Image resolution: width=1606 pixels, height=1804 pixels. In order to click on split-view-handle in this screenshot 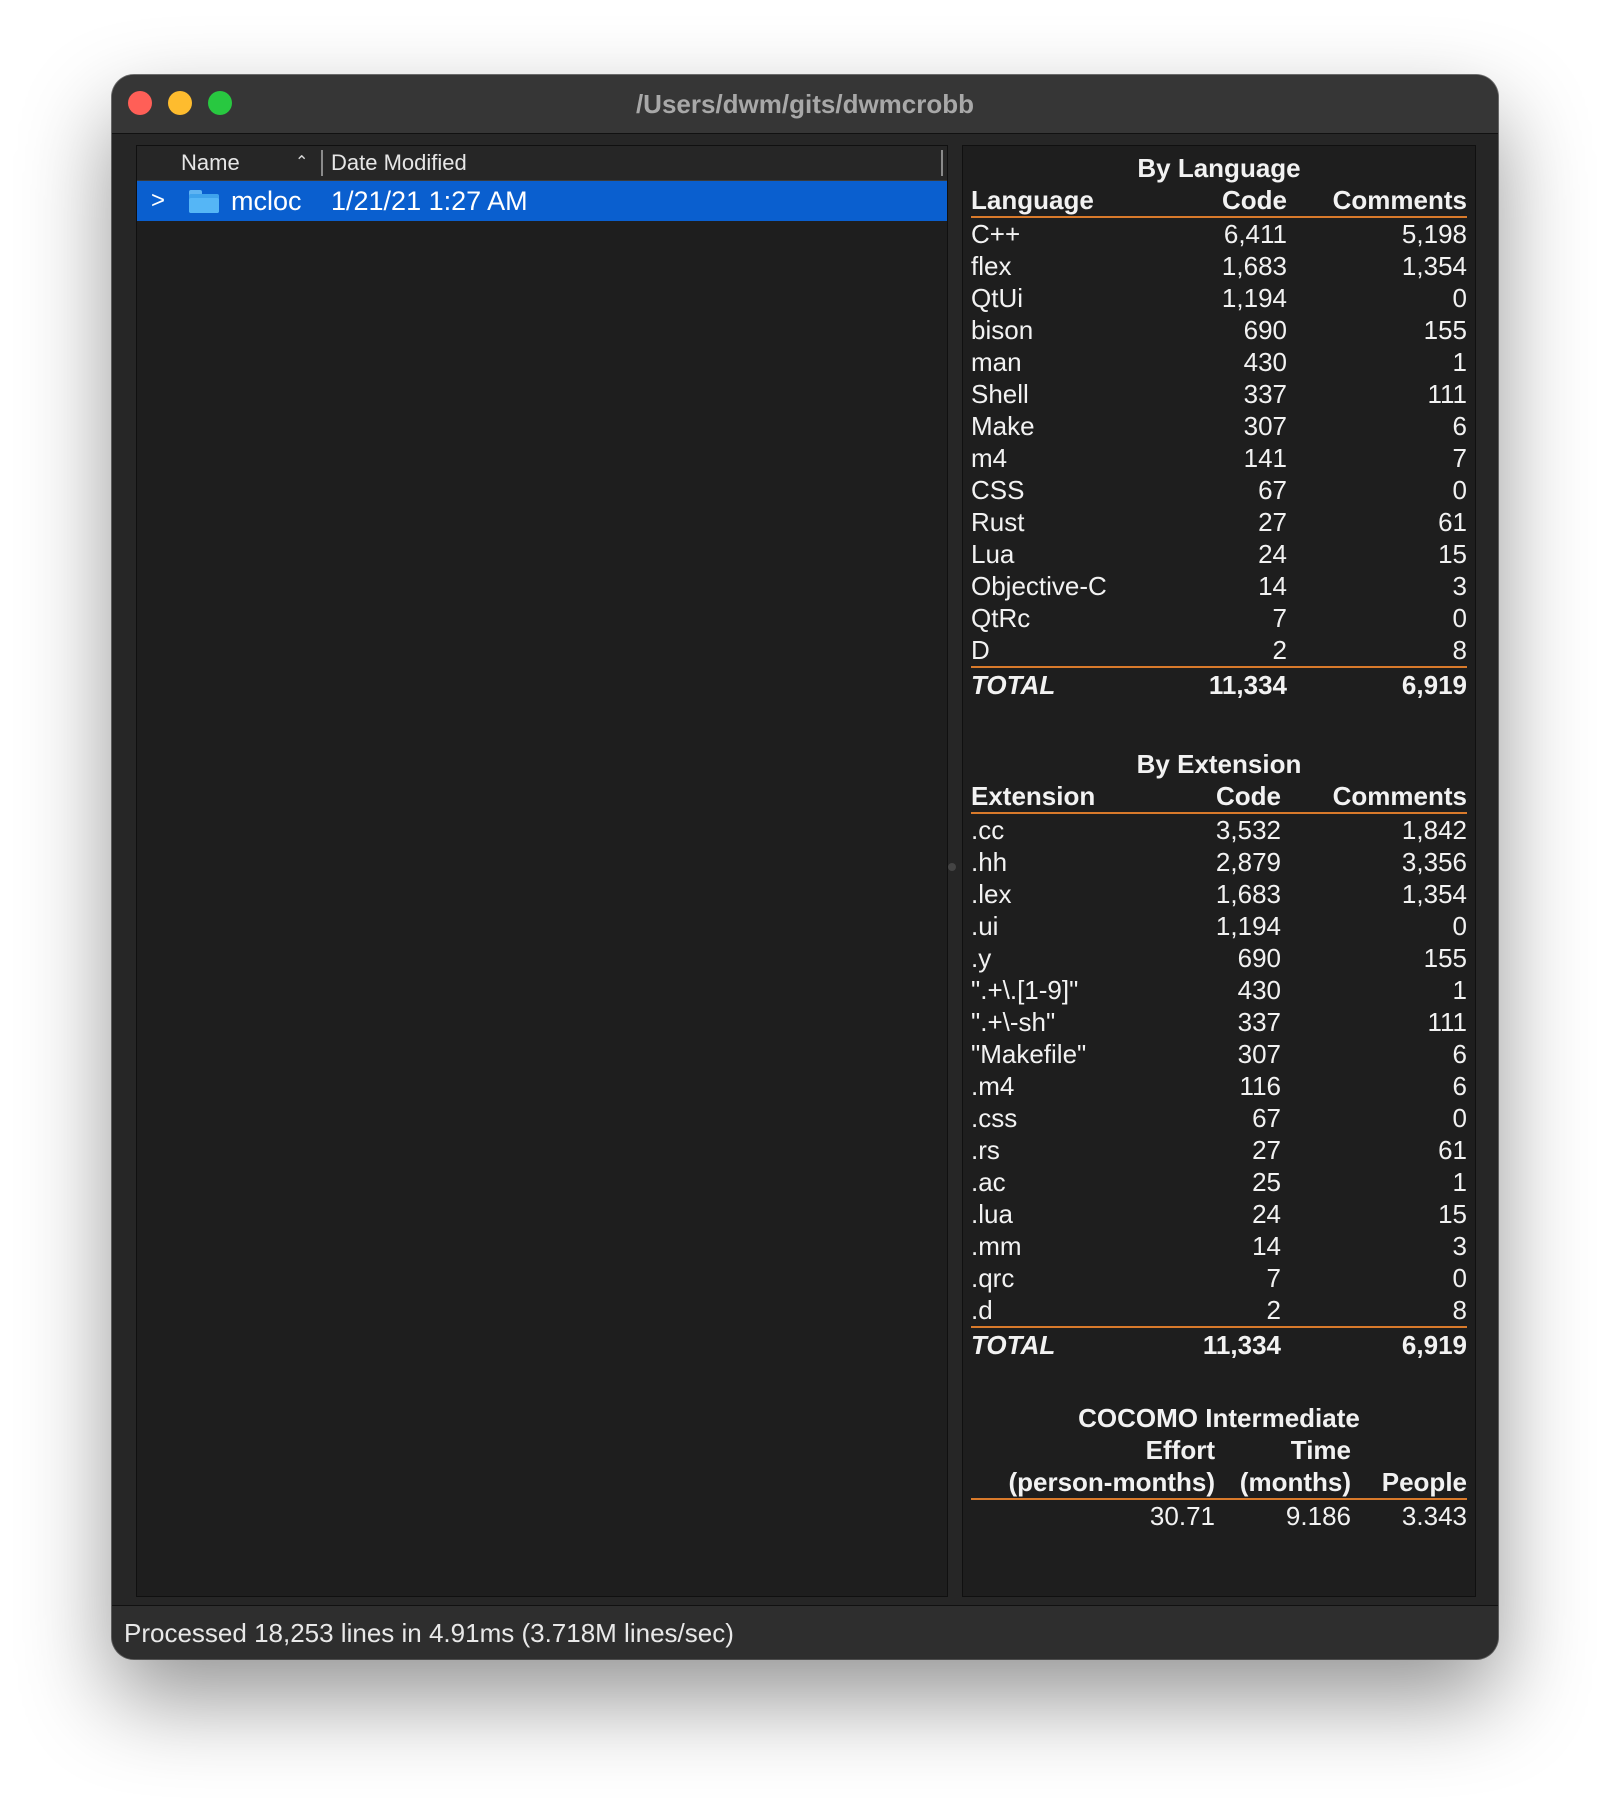, I will do `click(952, 867)`.